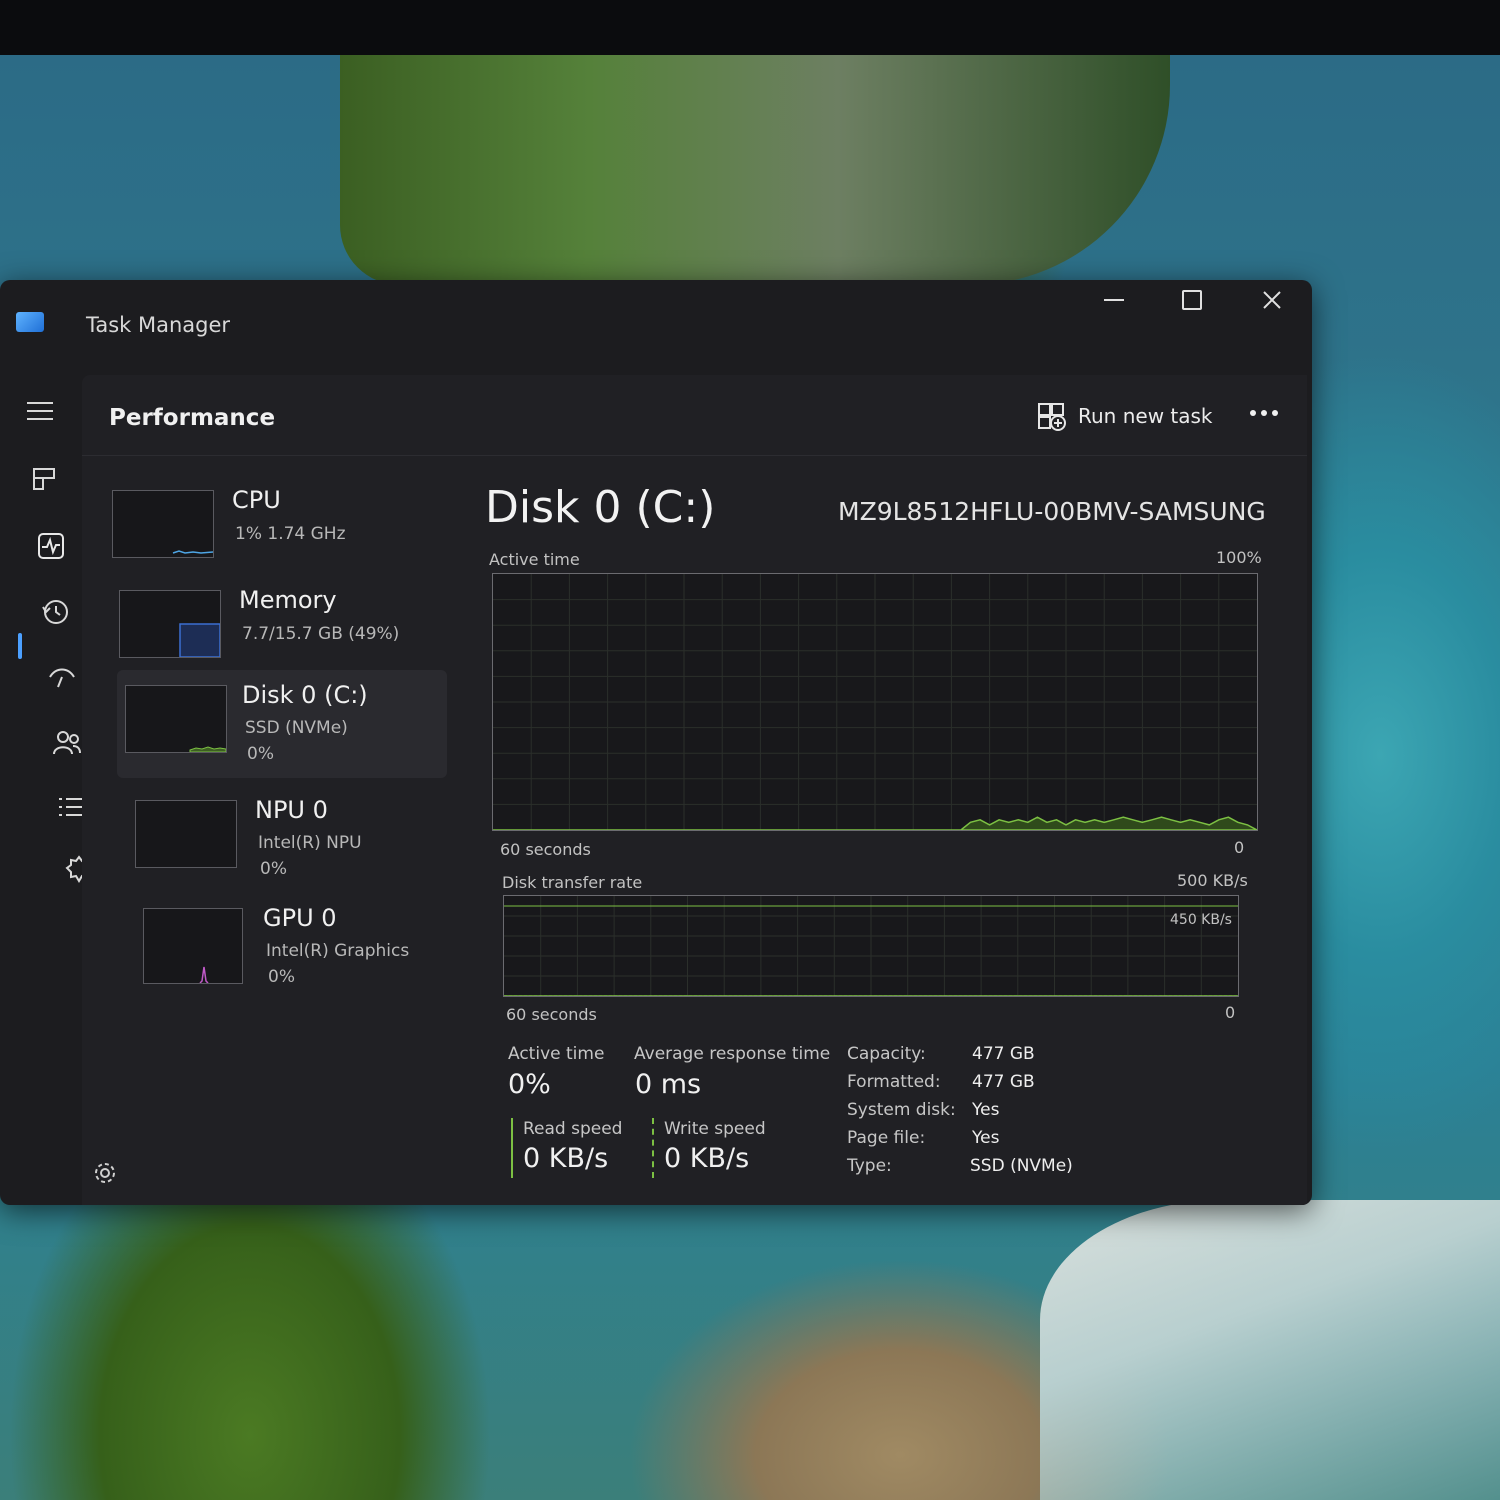 Image resolution: width=1500 pixels, height=1500 pixels. I want to click on run-new-task-label: Run new task, so click(1145, 416).